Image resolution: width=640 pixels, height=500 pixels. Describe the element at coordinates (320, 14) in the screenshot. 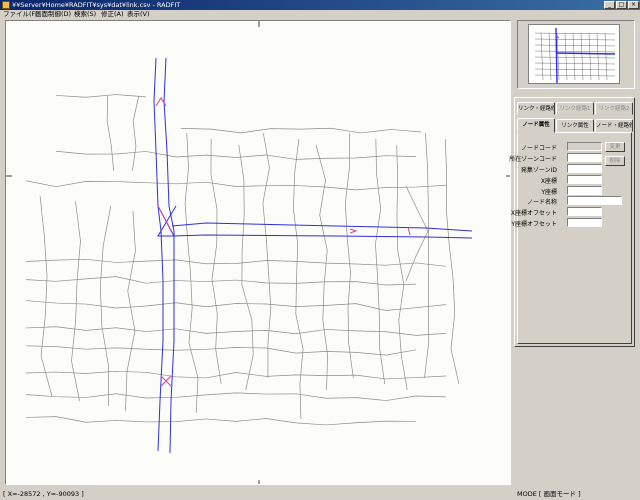

I see `menu-bar: ファイル(F) 画面制御(D) 検索(S) 修正(A) 表示(V)` at that location.